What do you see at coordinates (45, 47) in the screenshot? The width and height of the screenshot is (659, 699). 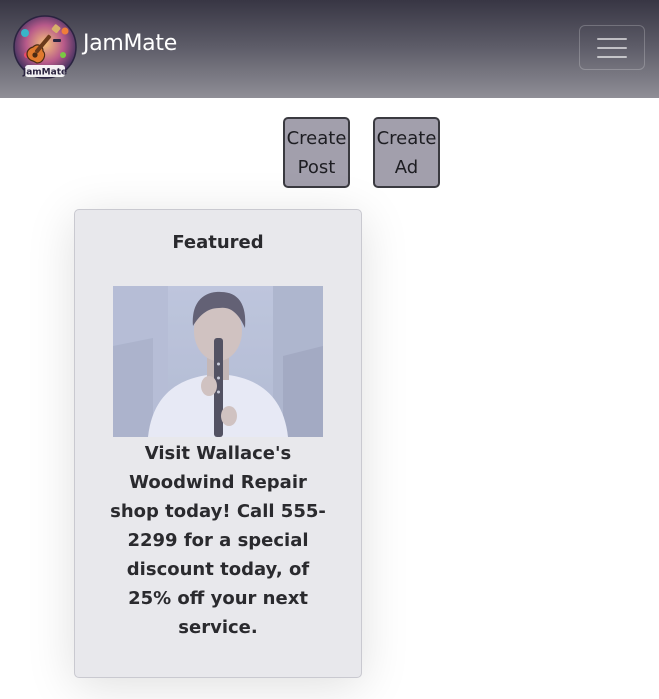 I see `guitar-logo-icon: JamMate` at bounding box center [45, 47].